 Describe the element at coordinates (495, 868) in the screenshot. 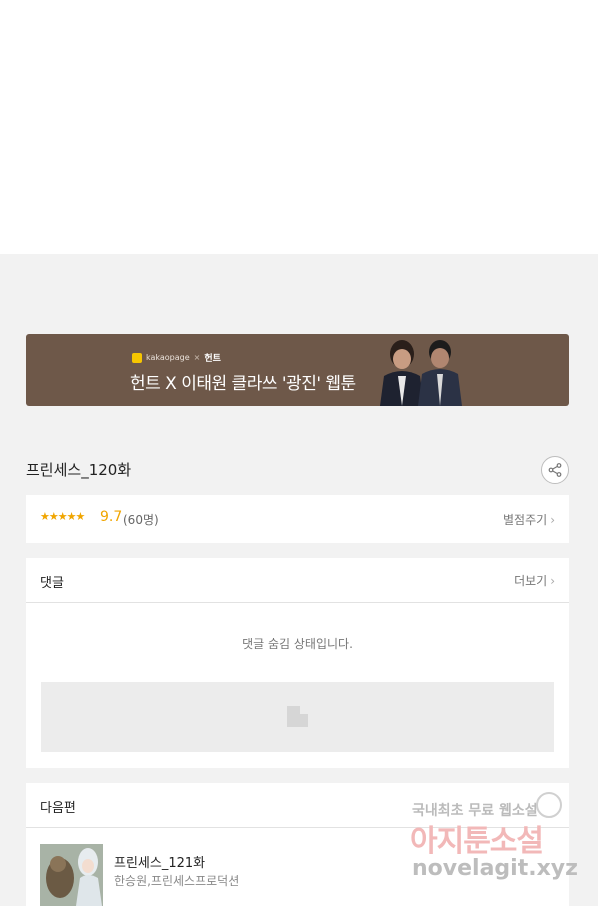

I see `watermark-url: novelagit.xyz` at that location.